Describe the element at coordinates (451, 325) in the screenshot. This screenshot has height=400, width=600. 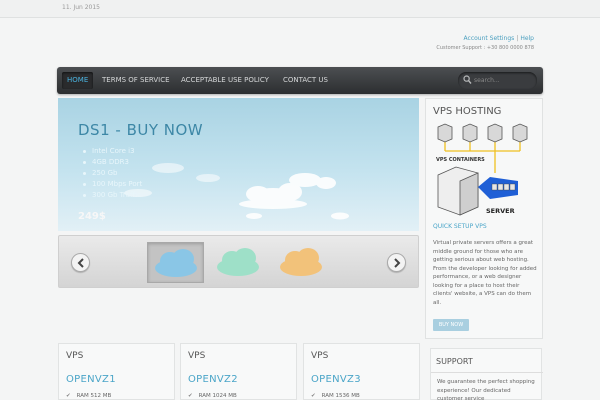
I see `buy-now-button: BUY NOW` at that location.